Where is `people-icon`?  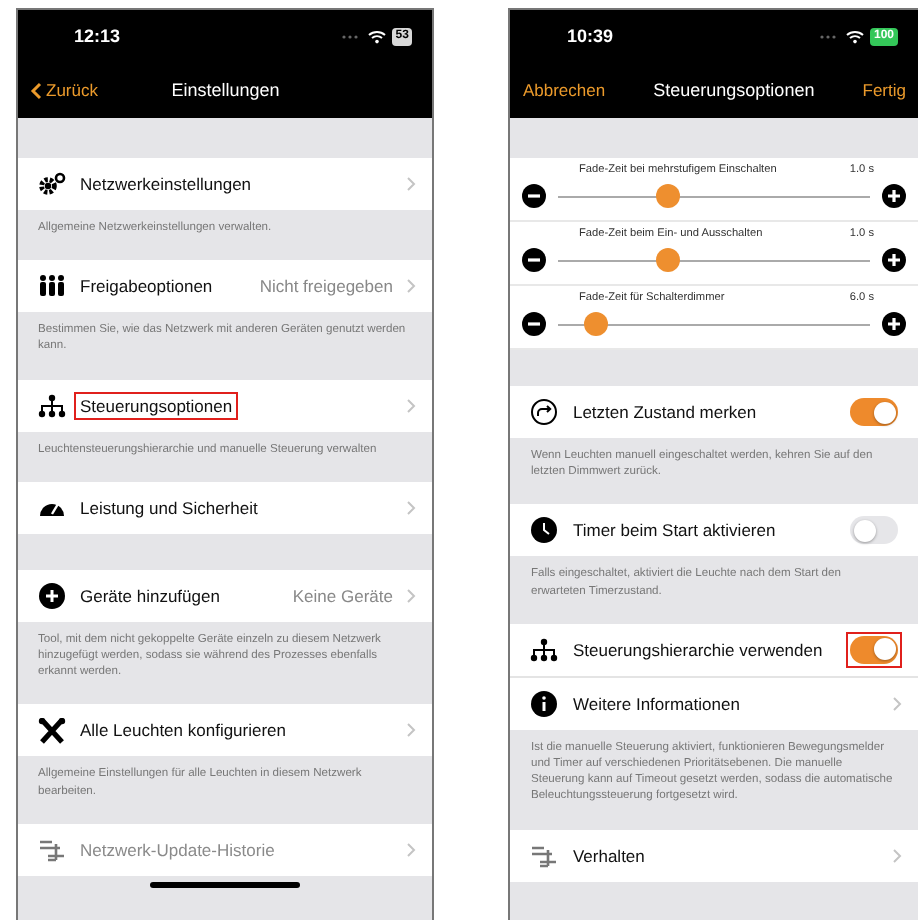
people-icon is located at coordinates (52, 286).